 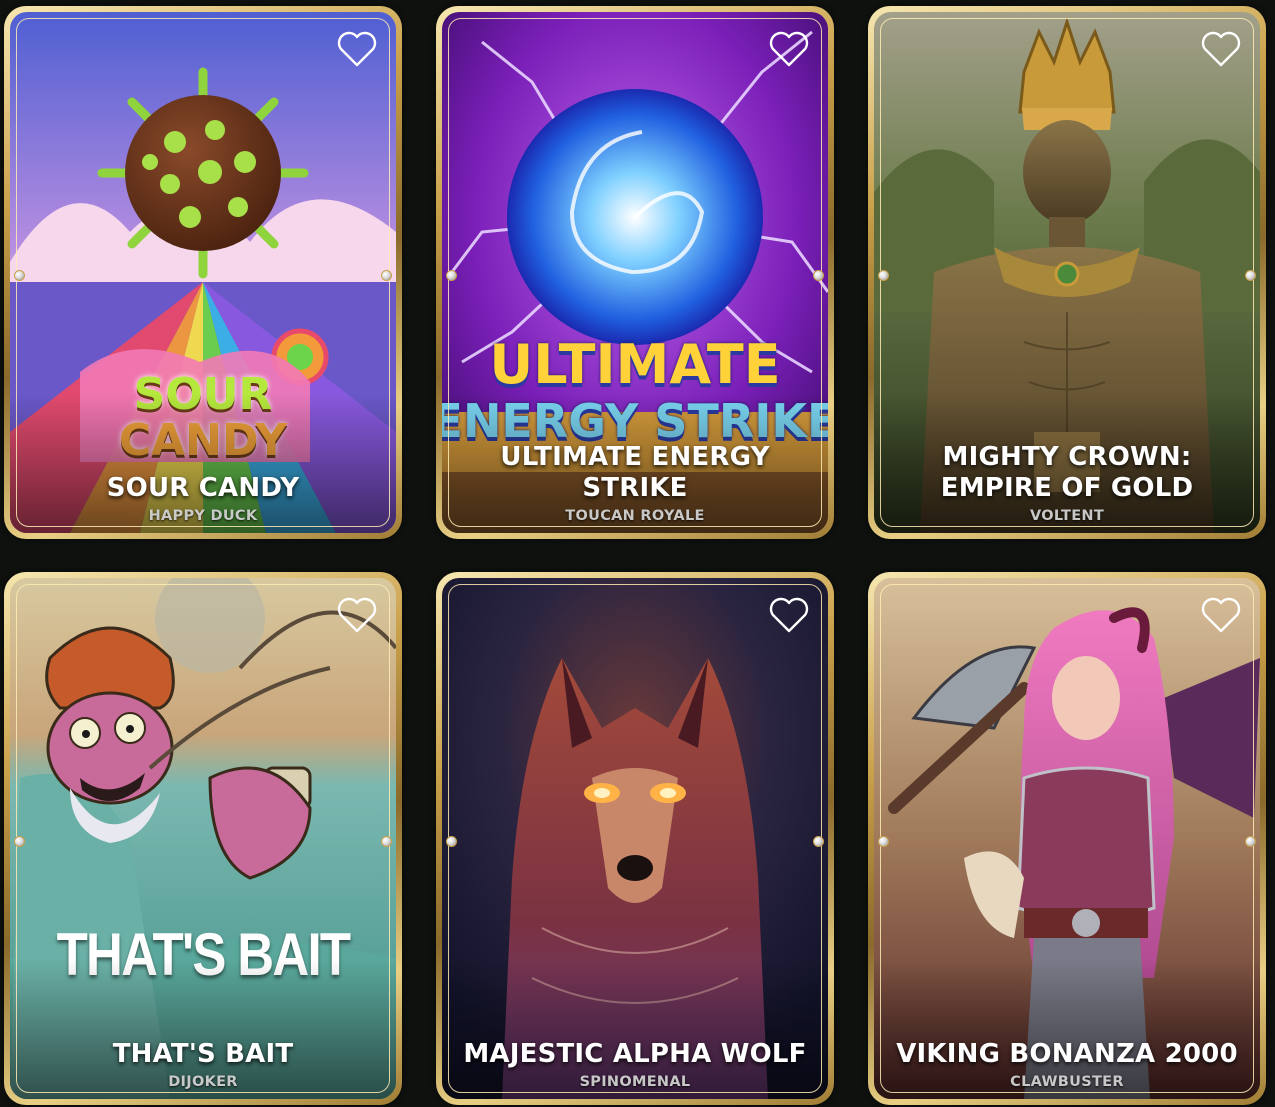 What do you see at coordinates (203, 488) in the screenshot?
I see `game-title: SOUR CANDY` at bounding box center [203, 488].